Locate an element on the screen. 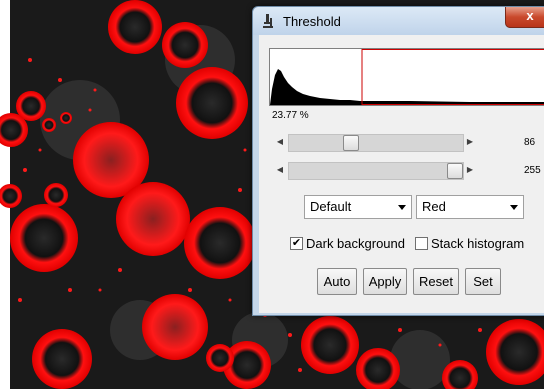 The height and width of the screenshot is (389, 544). imagej-microscope-icon is located at coordinates (268, 21).